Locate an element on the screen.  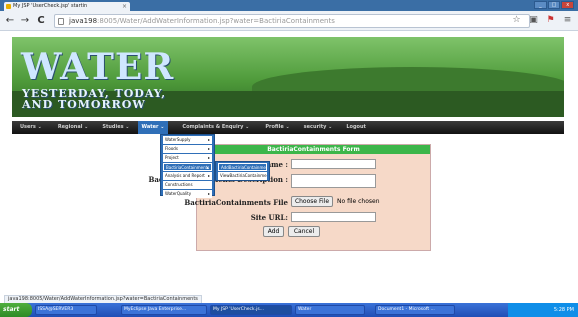
menu-regional: Regional ⌄ is located at coordinates (73, 127).